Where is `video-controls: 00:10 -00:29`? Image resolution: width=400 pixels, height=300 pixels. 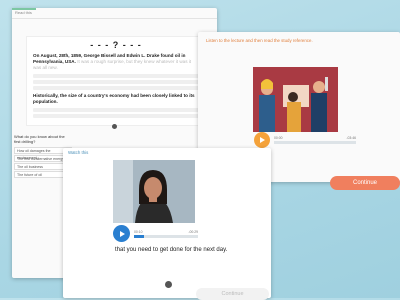 video-controls: 00:10 -00:29 is located at coordinates (155, 233).